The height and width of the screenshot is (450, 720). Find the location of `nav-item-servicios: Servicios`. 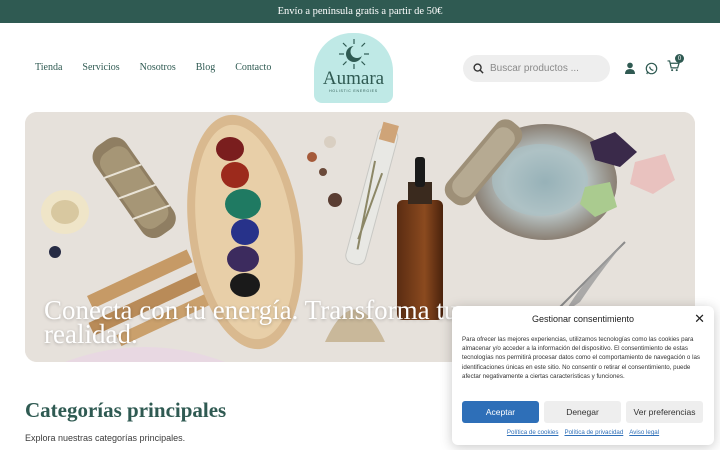

nav-item-servicios: Servicios is located at coordinates (100, 67).